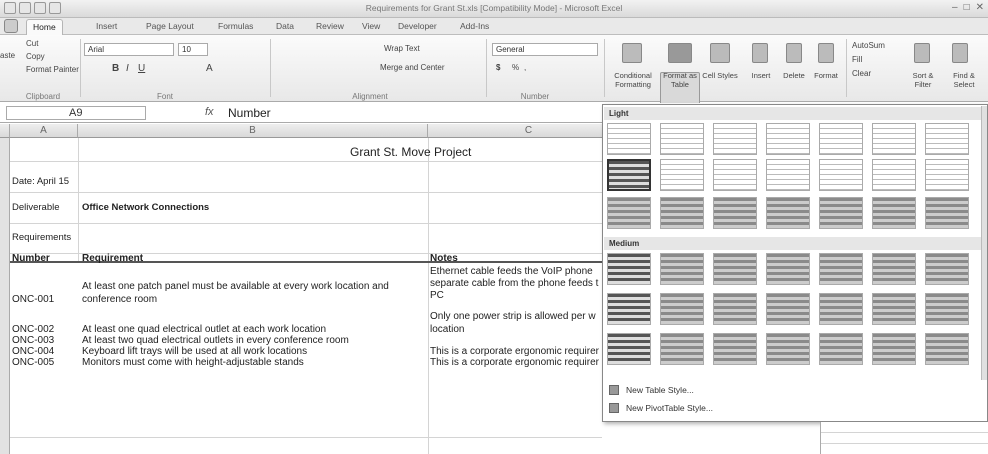  I want to click on merge-center-button: Merge and Center, so click(412, 67).